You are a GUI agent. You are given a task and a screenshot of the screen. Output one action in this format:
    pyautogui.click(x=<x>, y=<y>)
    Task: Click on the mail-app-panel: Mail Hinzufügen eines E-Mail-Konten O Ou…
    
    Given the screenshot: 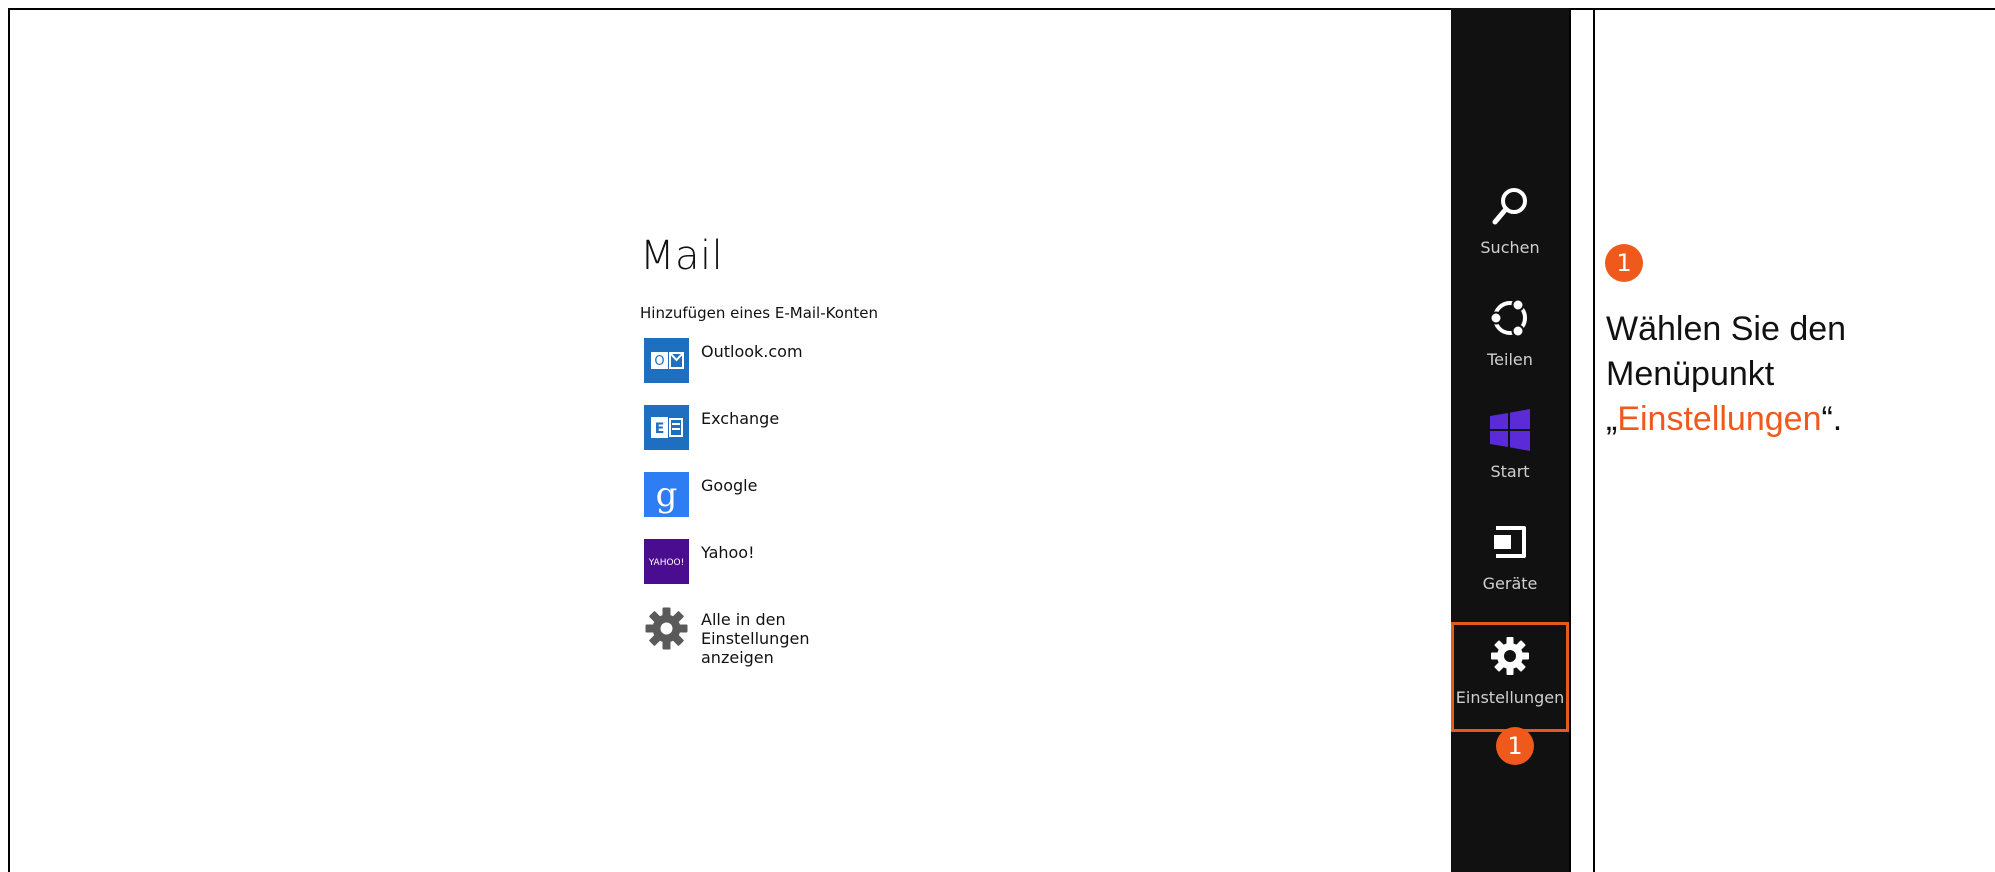 What is the action you would take?
    pyautogui.click(x=759, y=449)
    